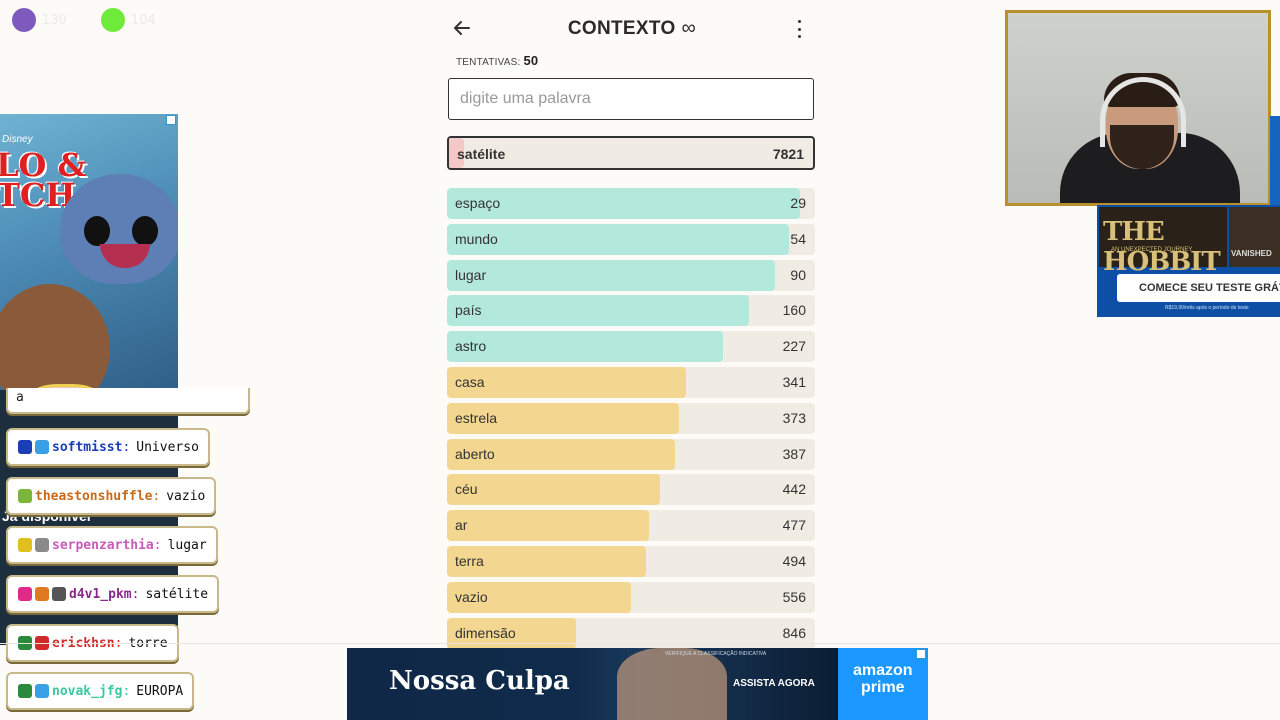 This screenshot has width=1280, height=720. I want to click on guess-row: aberto 387, so click(631, 454).